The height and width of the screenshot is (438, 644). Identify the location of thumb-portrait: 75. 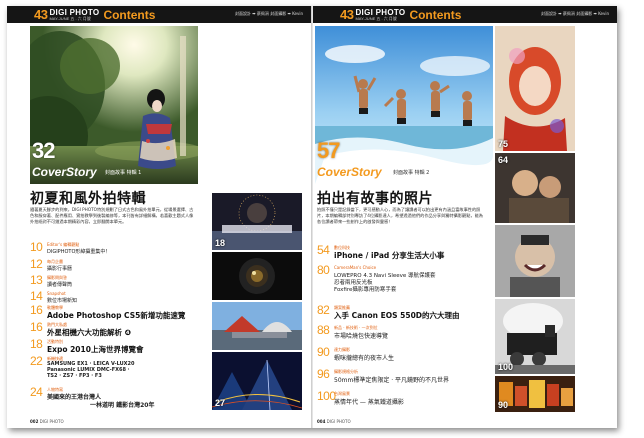
(535, 88).